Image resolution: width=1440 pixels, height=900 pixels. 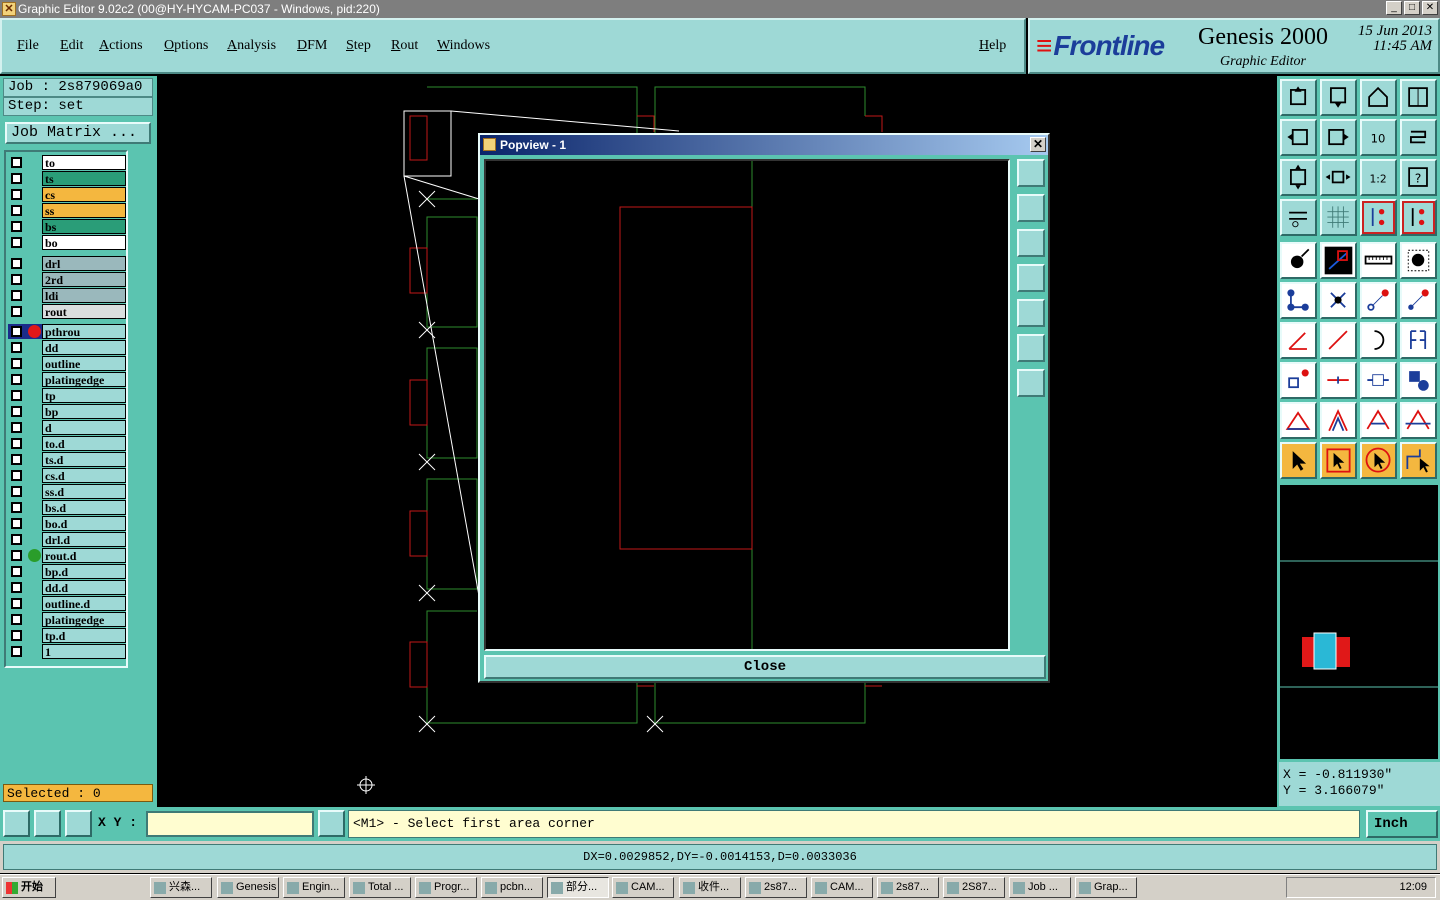 I want to click on pad-icon, so click(x=1418, y=260).